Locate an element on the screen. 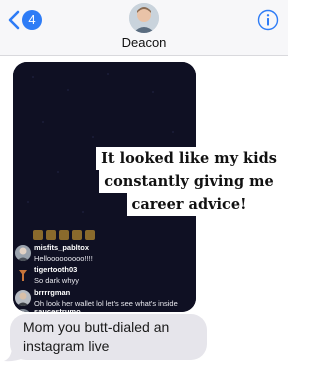 This screenshot has height=383, width=320. avatar-image is located at coordinates (144, 18).